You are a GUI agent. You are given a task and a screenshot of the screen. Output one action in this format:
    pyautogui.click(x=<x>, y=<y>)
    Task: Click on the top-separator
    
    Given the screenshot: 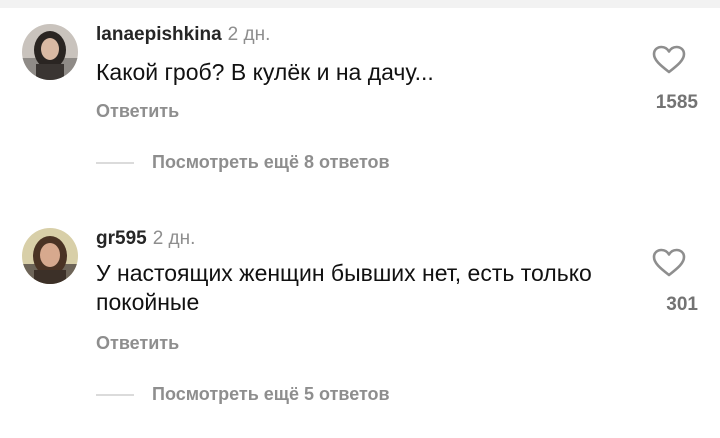 What is the action you would take?
    pyautogui.click(x=360, y=4)
    